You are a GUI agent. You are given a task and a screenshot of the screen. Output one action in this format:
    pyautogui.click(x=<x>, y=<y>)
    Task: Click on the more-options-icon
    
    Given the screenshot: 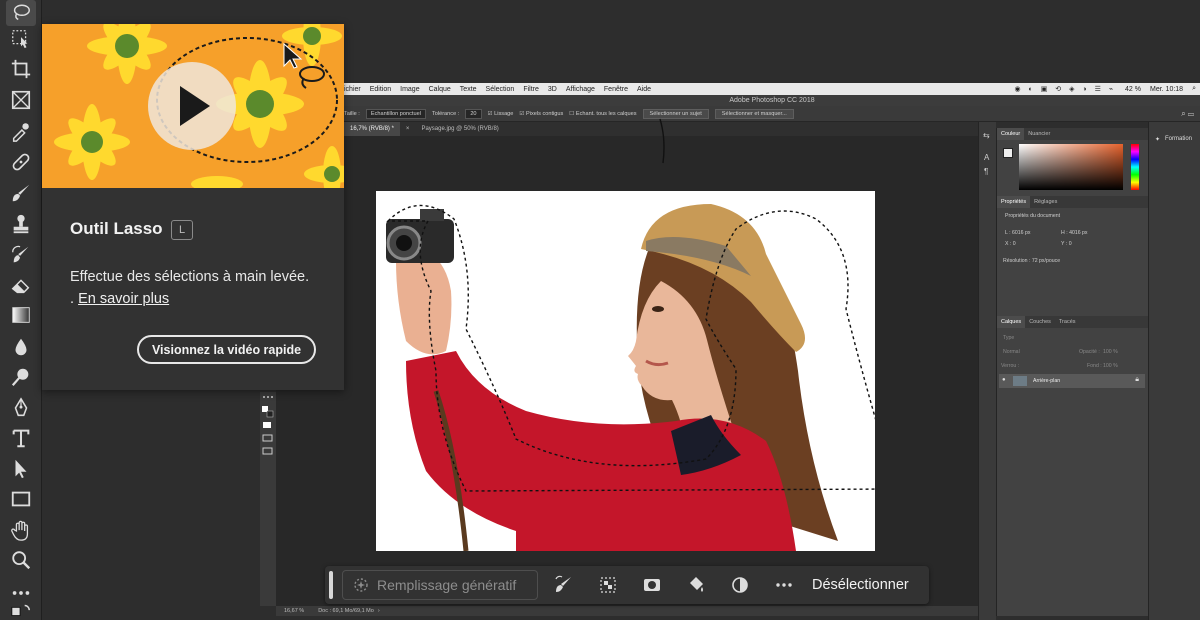 What is the action you would take?
    pyautogui.click(x=784, y=585)
    